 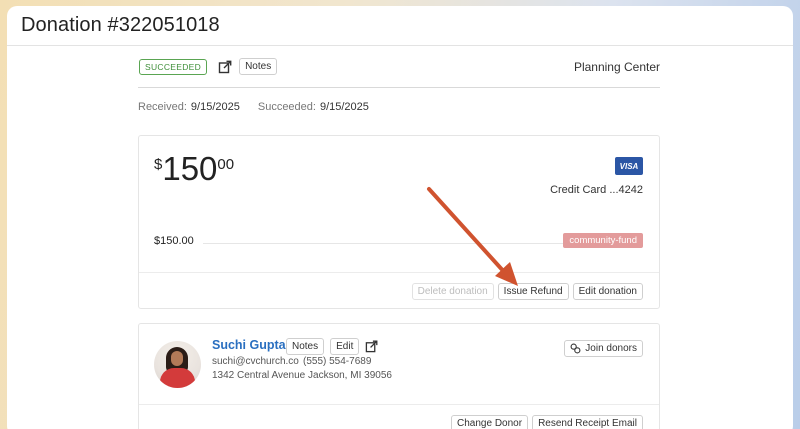 I want to click on donor-name-link: Suchi Gupta, so click(x=249, y=345).